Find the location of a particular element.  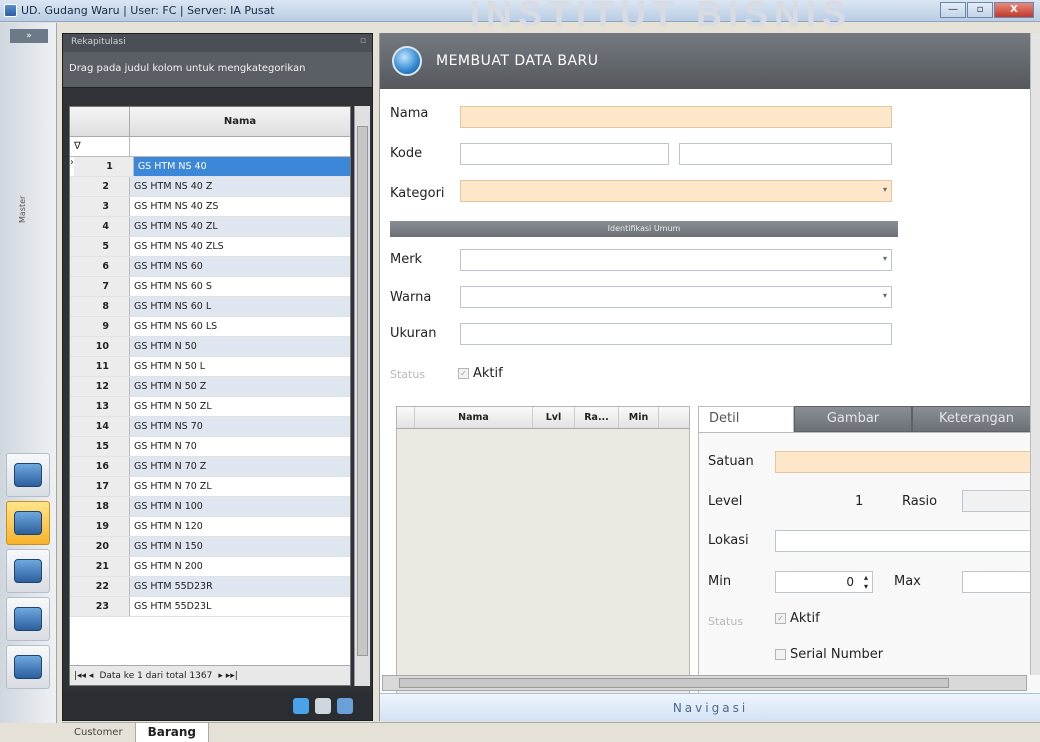

row-name: GS HTM NS 40 is located at coordinates (241, 166).